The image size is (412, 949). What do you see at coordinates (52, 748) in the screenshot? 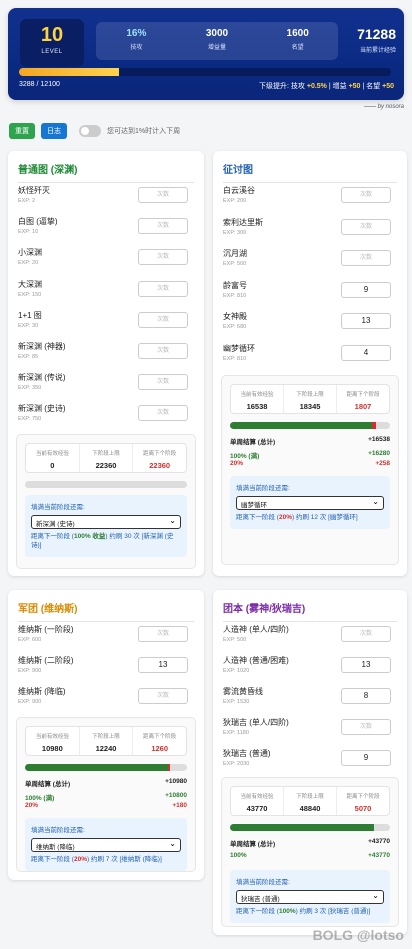
I see `stage-stat-value: 10980` at bounding box center [52, 748].